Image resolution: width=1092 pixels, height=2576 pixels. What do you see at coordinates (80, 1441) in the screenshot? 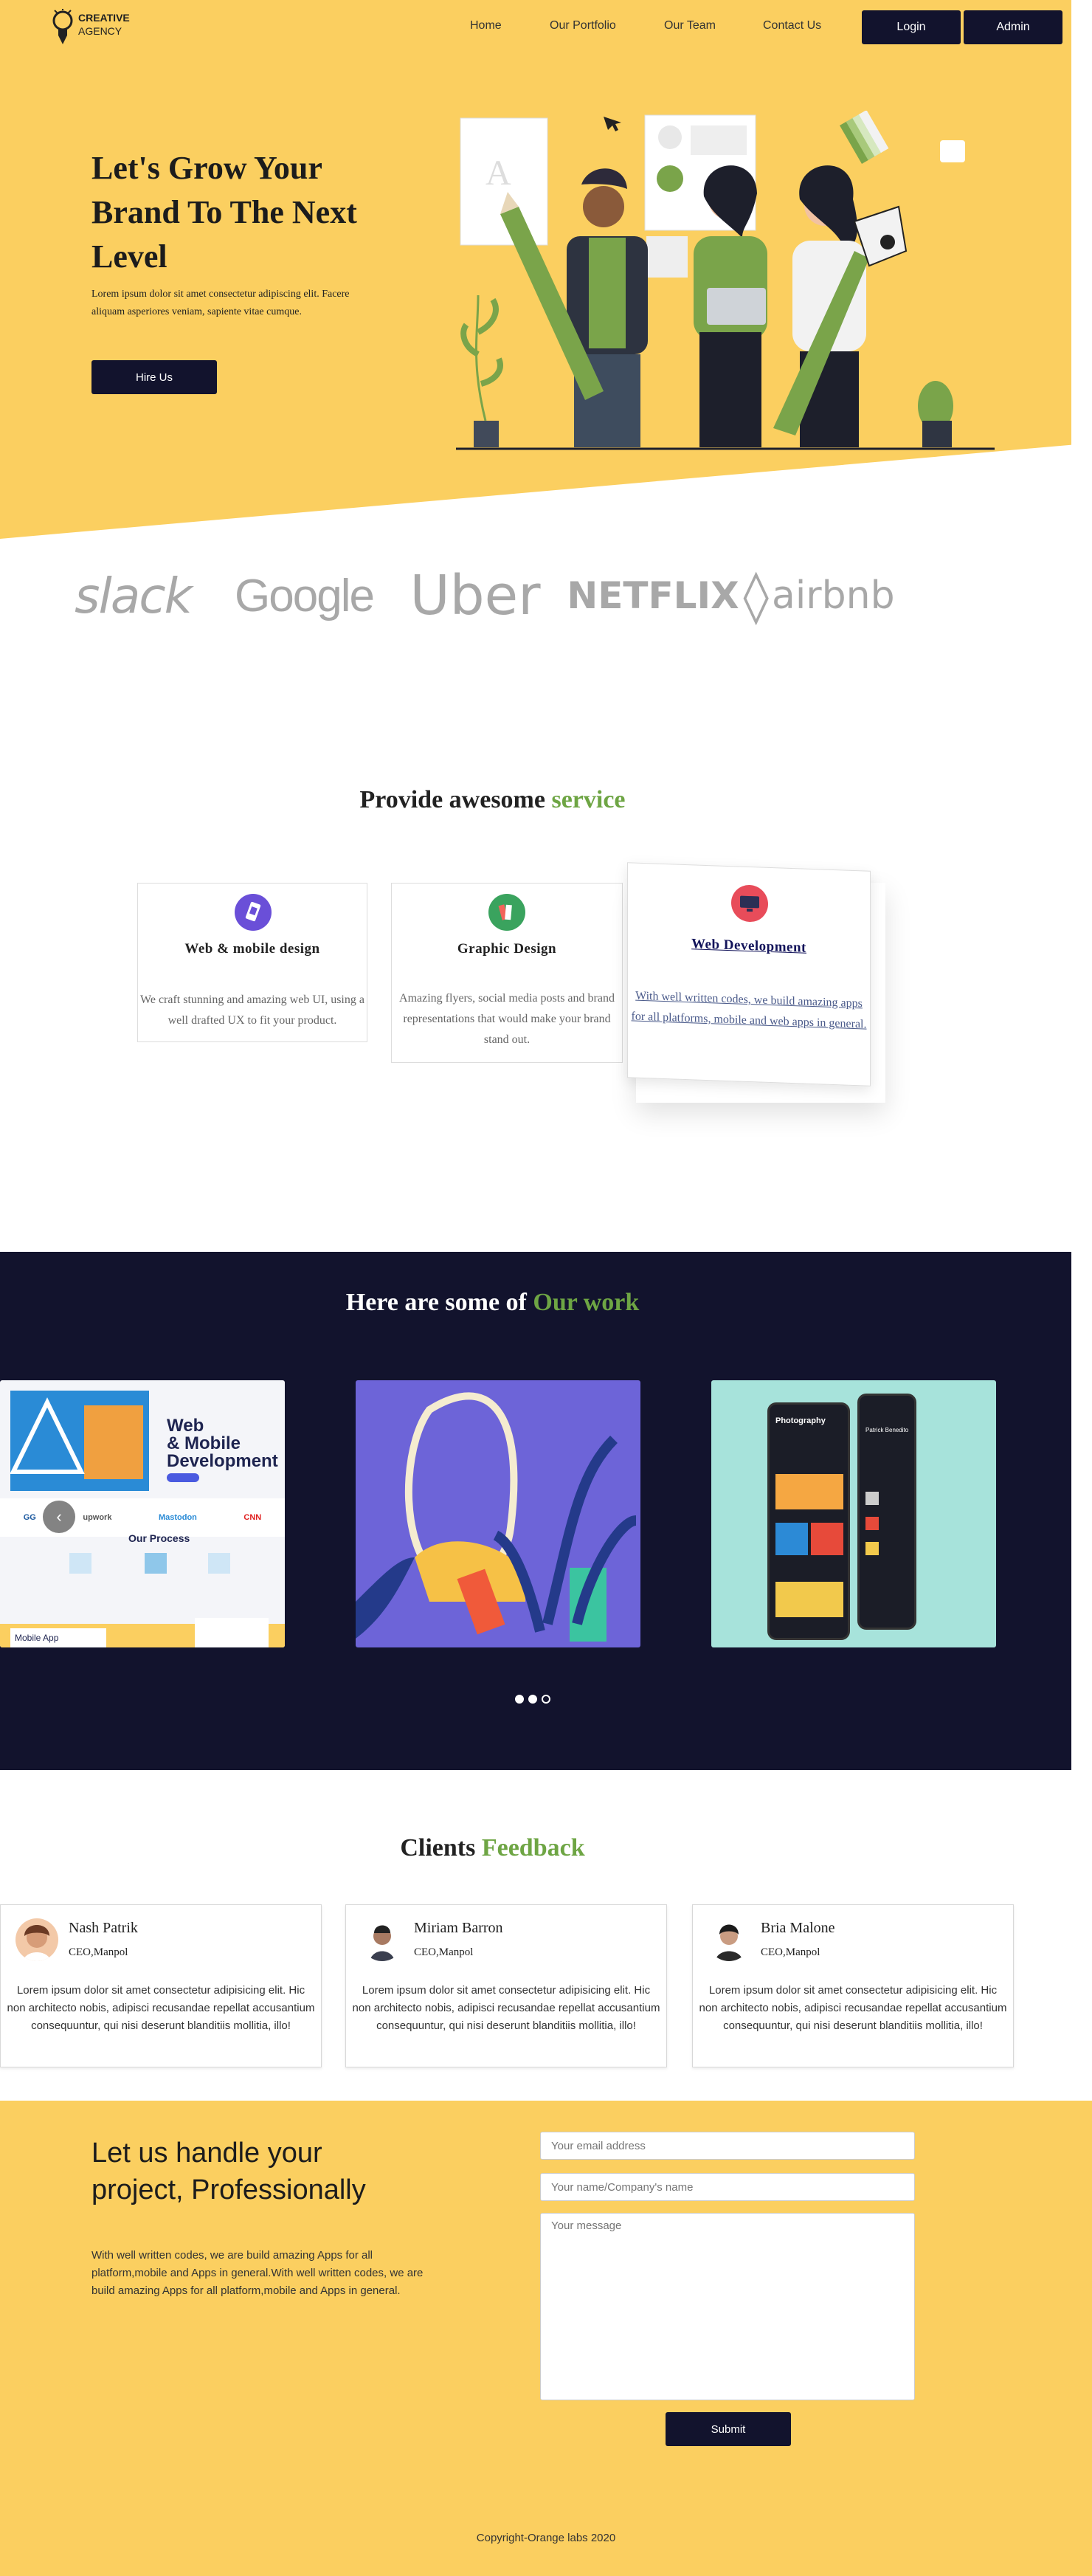
I see `slide-hero-image` at bounding box center [80, 1441].